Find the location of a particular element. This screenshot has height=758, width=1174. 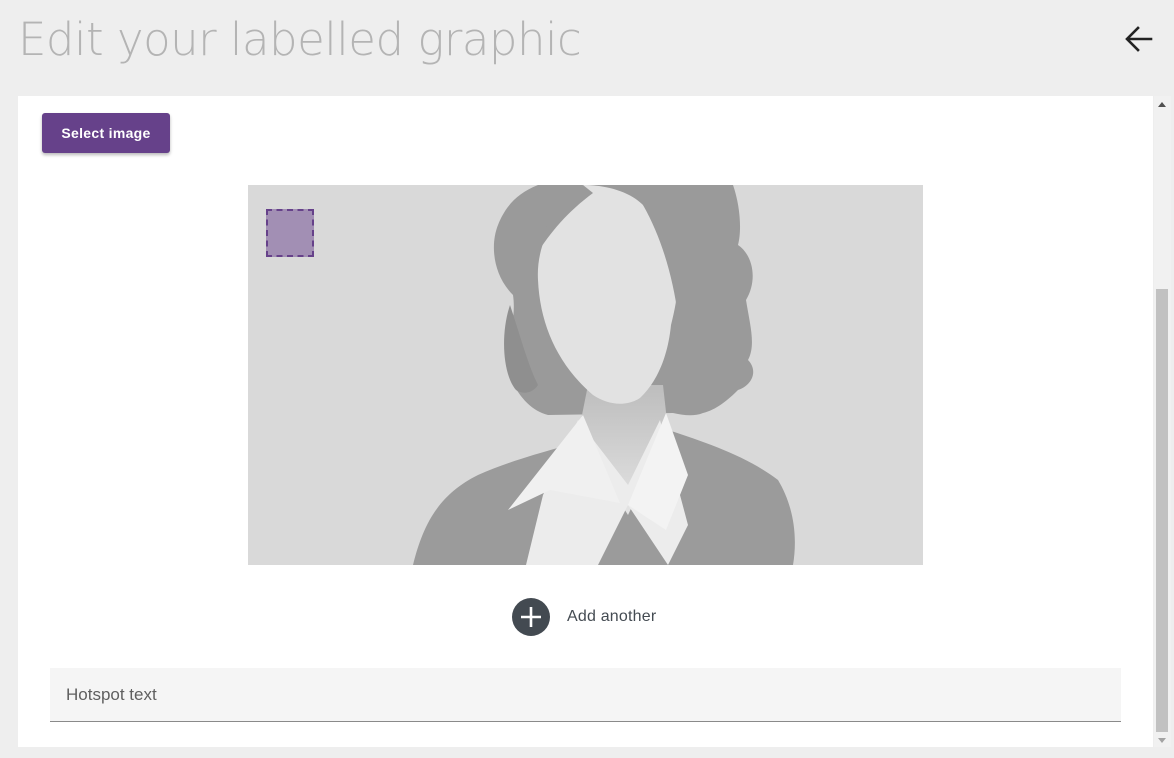

scroll-up-arrow-icon is located at coordinates (1162, 104).